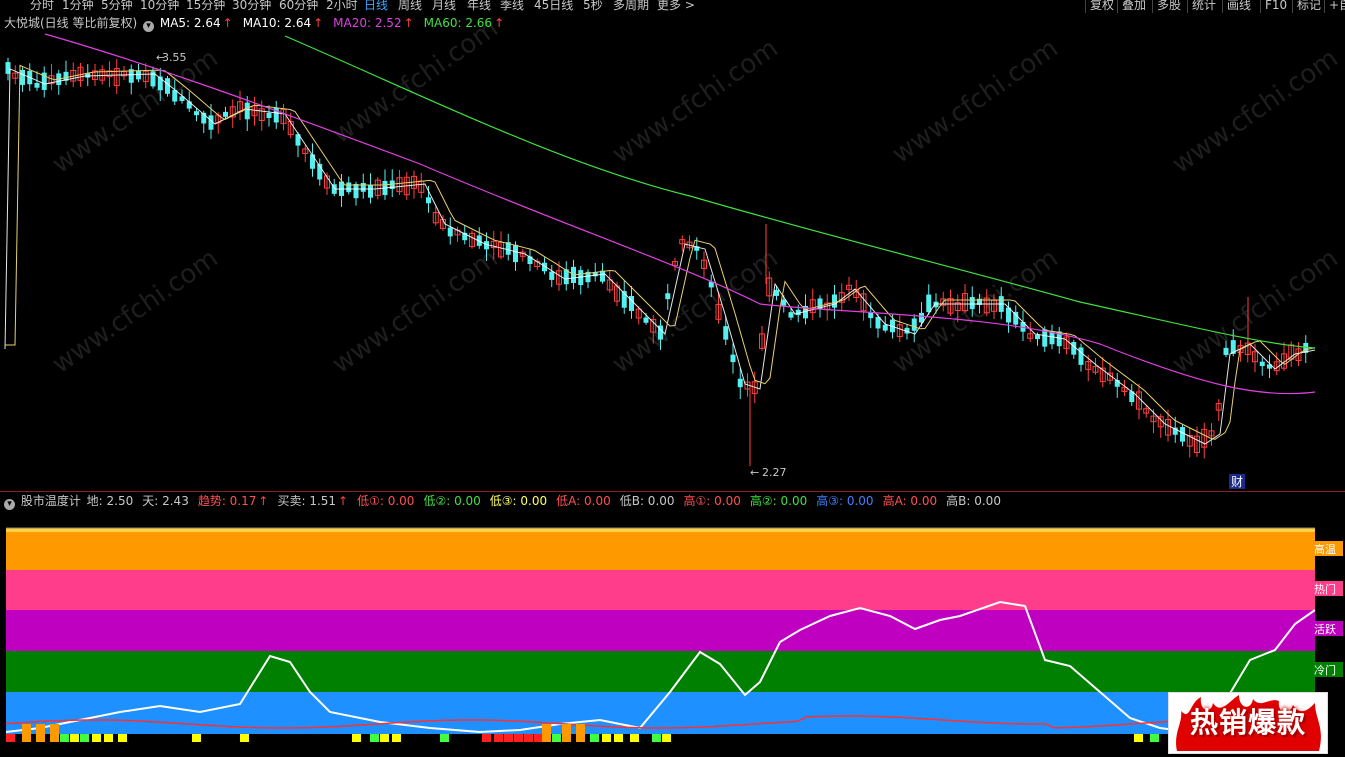 This screenshot has width=1345, height=757. Describe the element at coordinates (1275, 6) in the screenshot. I see `toolbar-button: F10` at that location.